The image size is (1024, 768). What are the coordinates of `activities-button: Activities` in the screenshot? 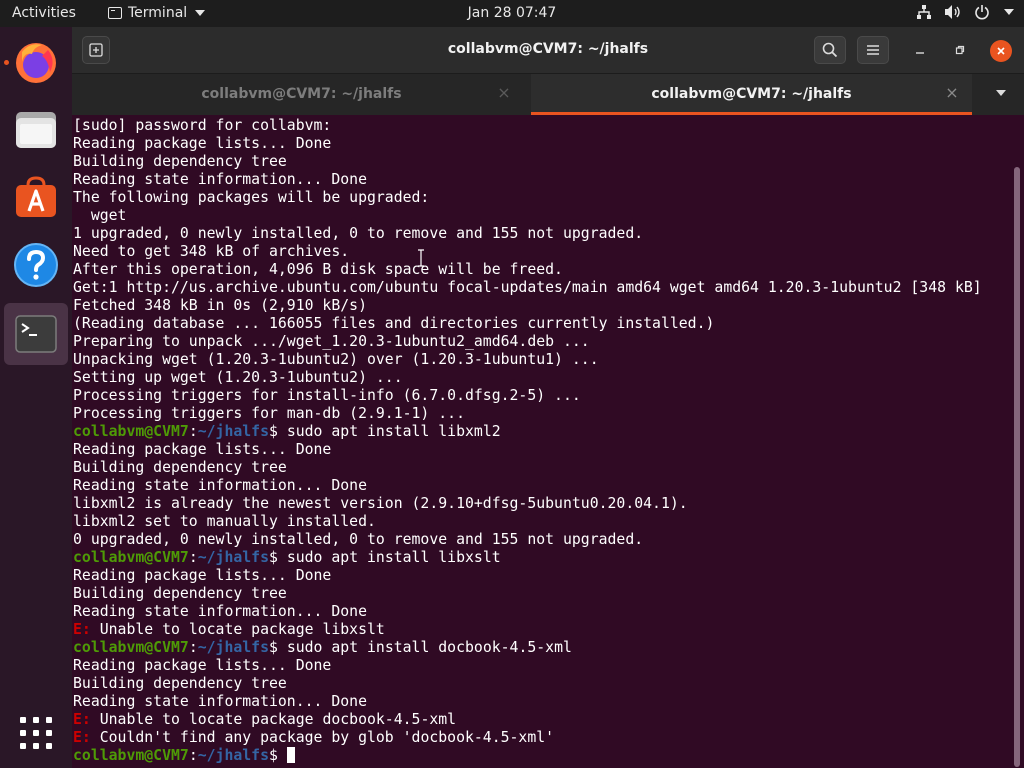 It's located at (44, 13).